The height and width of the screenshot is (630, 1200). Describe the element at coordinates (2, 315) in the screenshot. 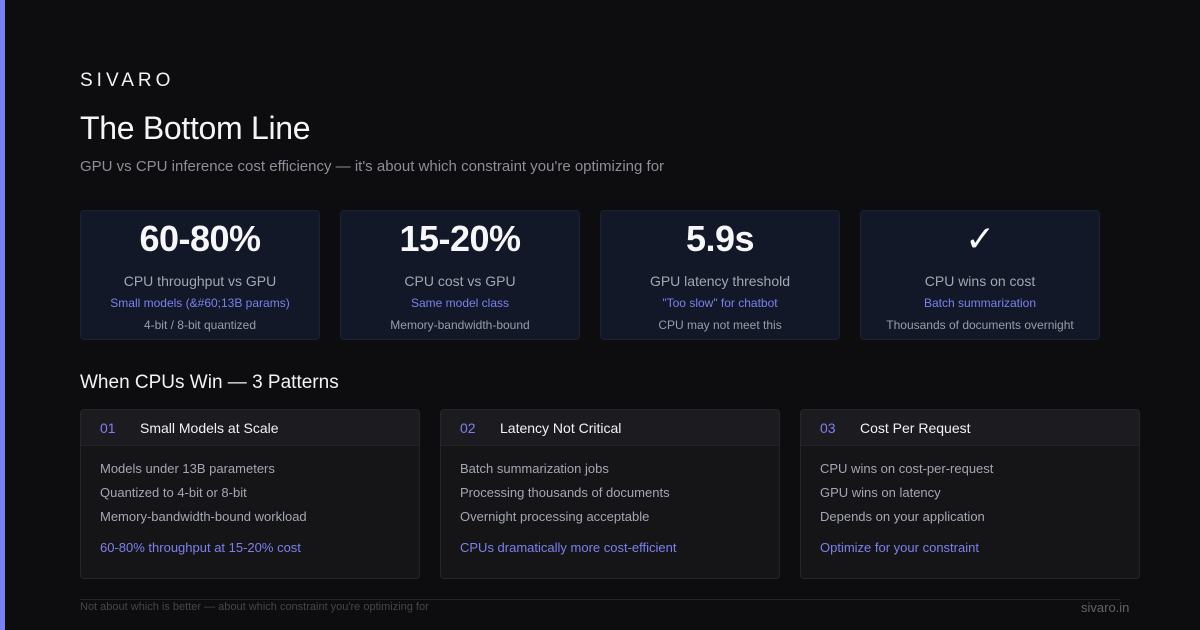

I see `accent-bar` at that location.